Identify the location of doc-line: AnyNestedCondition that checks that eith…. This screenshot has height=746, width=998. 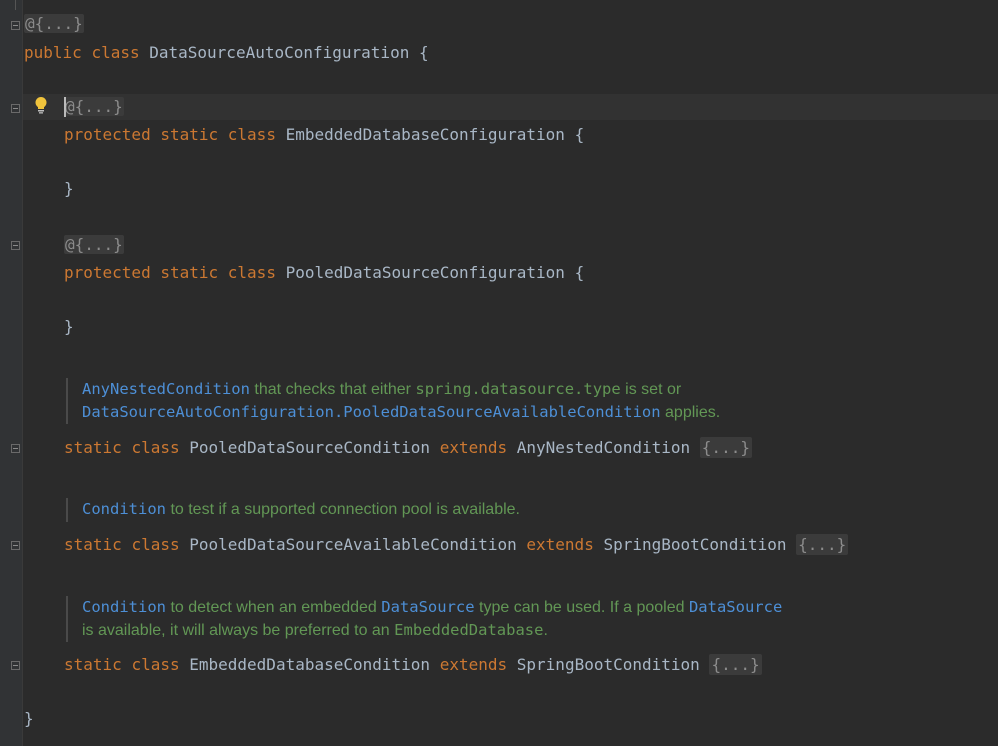
(401, 389).